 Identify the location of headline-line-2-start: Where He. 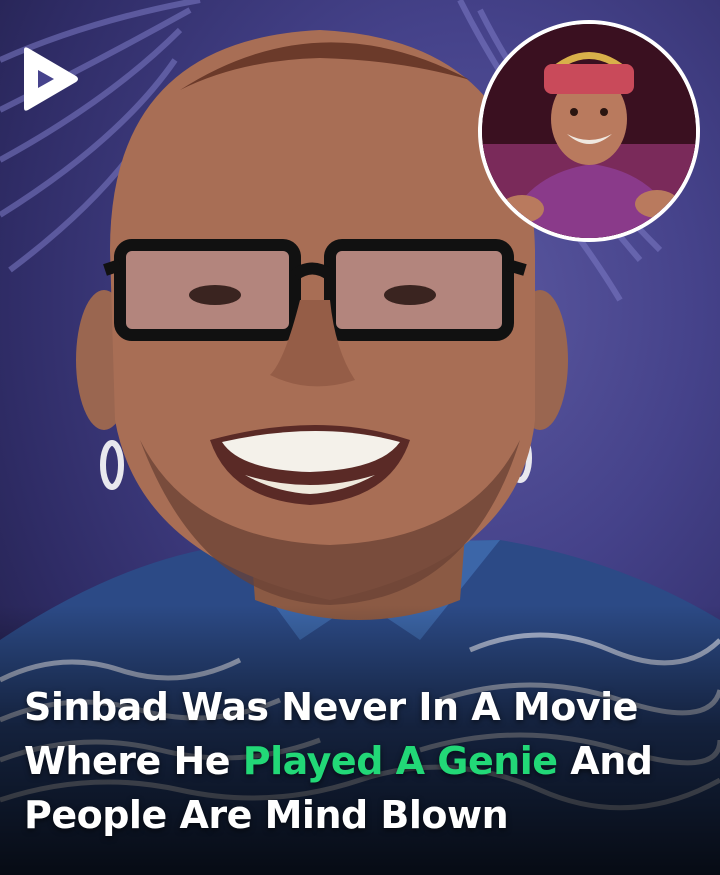
(133, 761).